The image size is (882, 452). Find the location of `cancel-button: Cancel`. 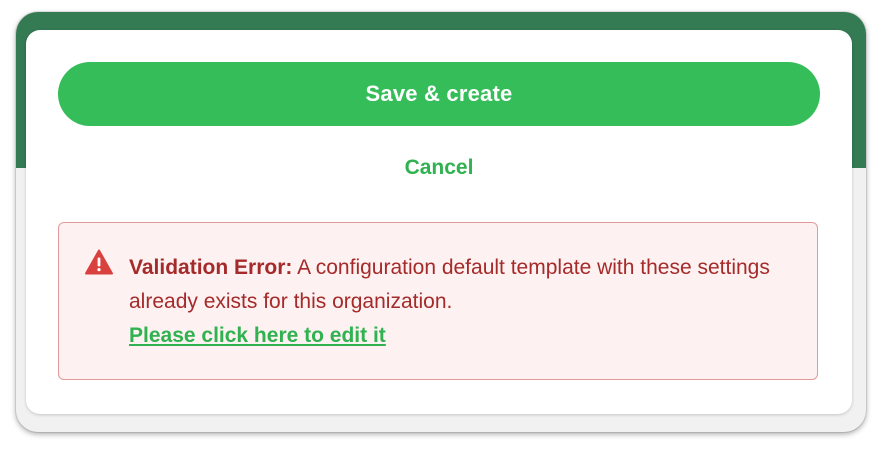

cancel-button: Cancel is located at coordinates (439, 168).